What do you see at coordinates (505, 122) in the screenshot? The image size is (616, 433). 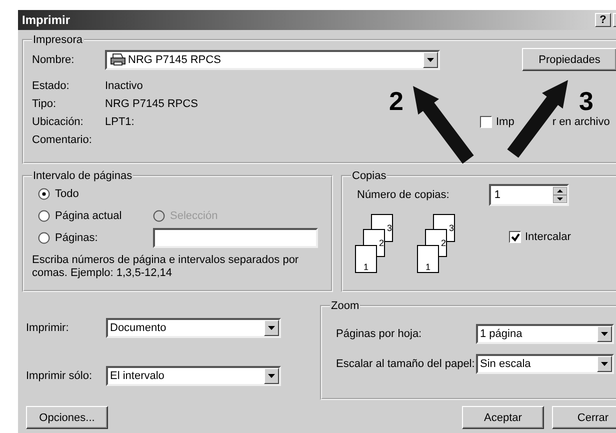 I see `checkbox-label: Imp` at bounding box center [505, 122].